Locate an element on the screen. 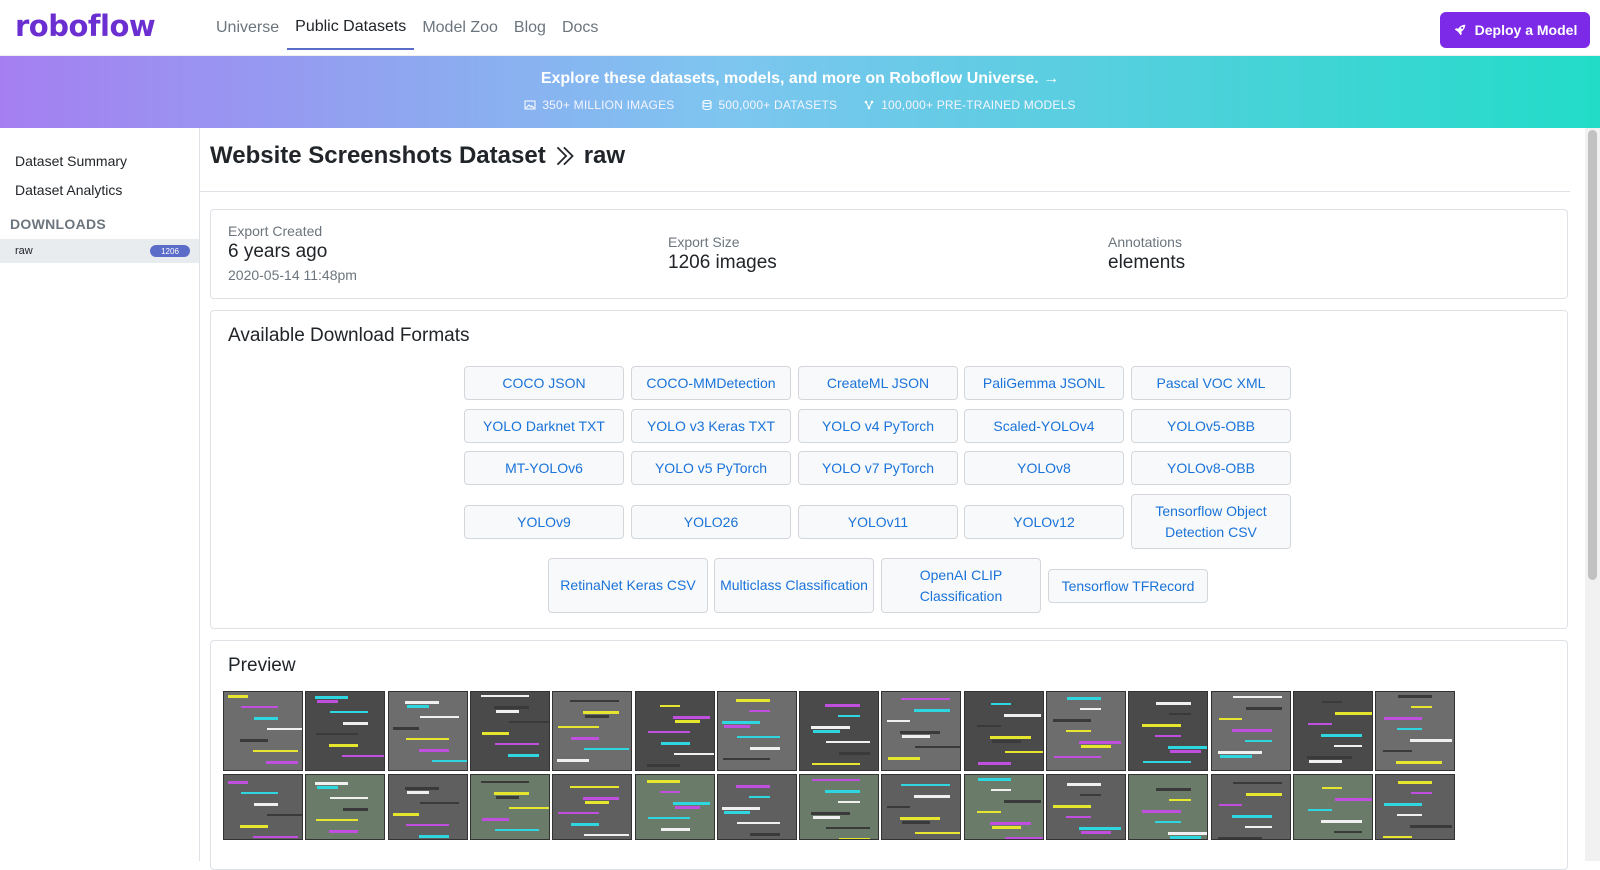  format-button-openai-clip-classification: OpenAI CLIP Classification is located at coordinates (961, 585).